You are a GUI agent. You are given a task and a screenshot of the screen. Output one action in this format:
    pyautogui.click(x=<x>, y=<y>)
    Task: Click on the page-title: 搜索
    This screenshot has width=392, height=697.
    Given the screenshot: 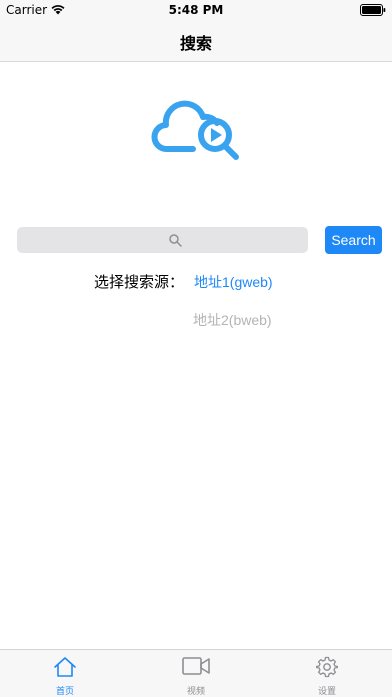 What is the action you would take?
    pyautogui.click(x=195, y=43)
    